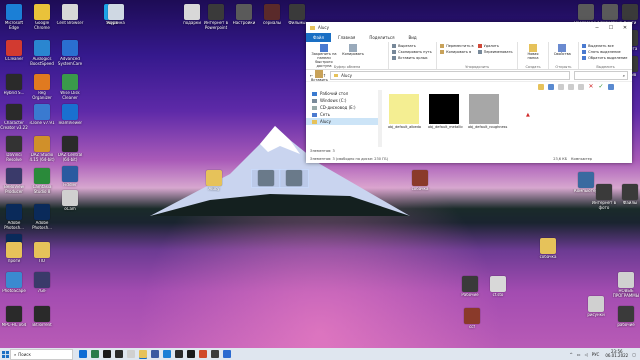  Describe the element at coordinates (14, 51) in the screenshot. I see `desktop-icon-item: CCleaner` at that location.